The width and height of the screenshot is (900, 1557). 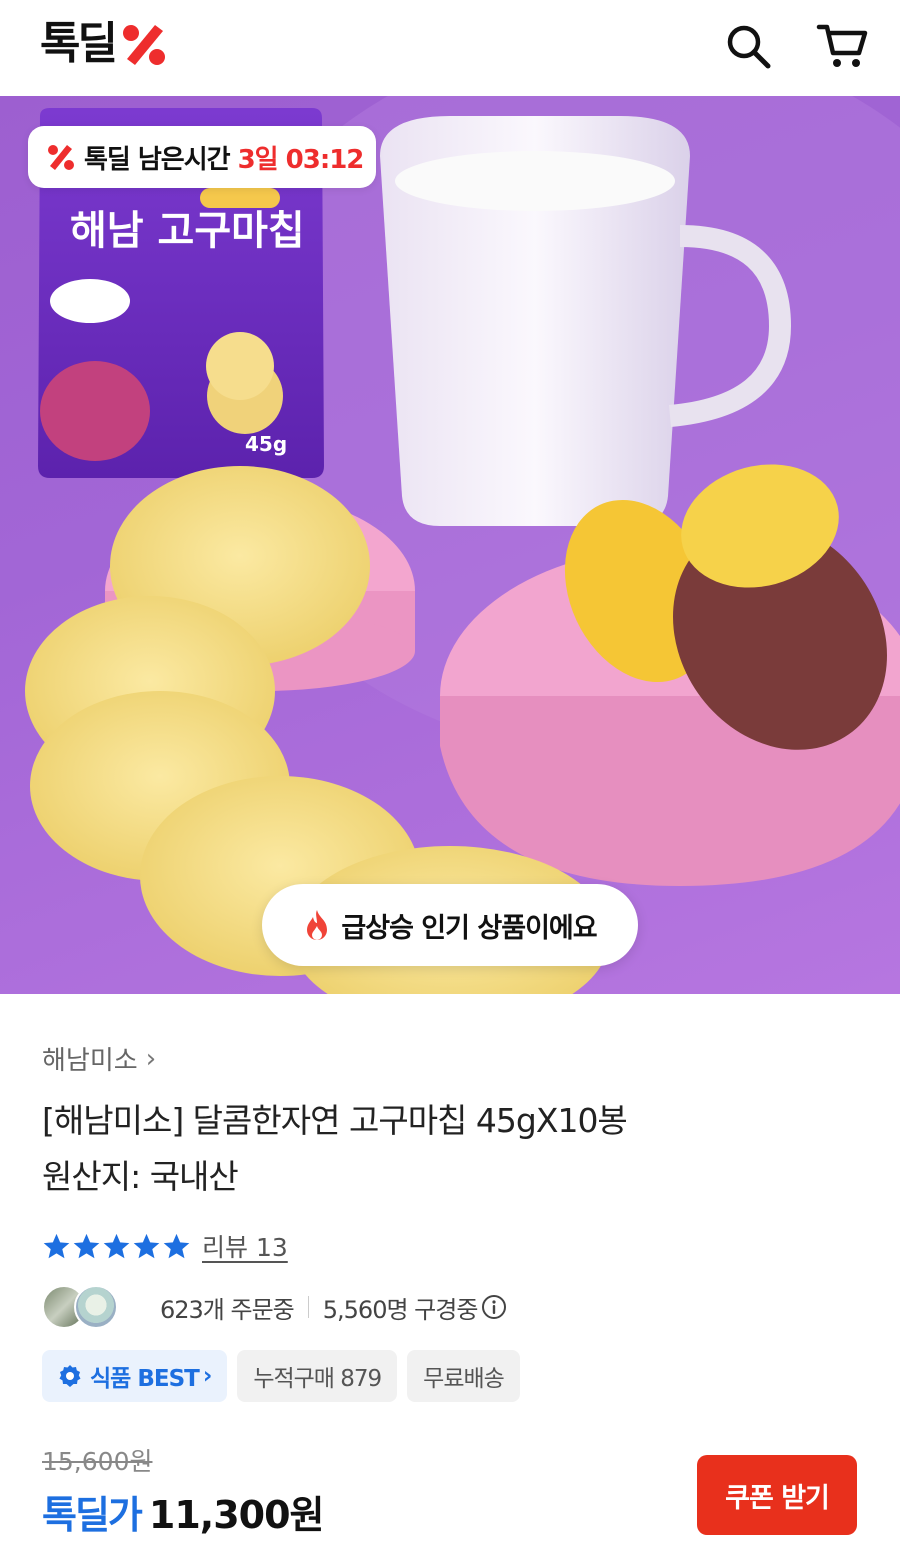 What do you see at coordinates (61, 157) in the screenshot?
I see `percent-icon` at bounding box center [61, 157].